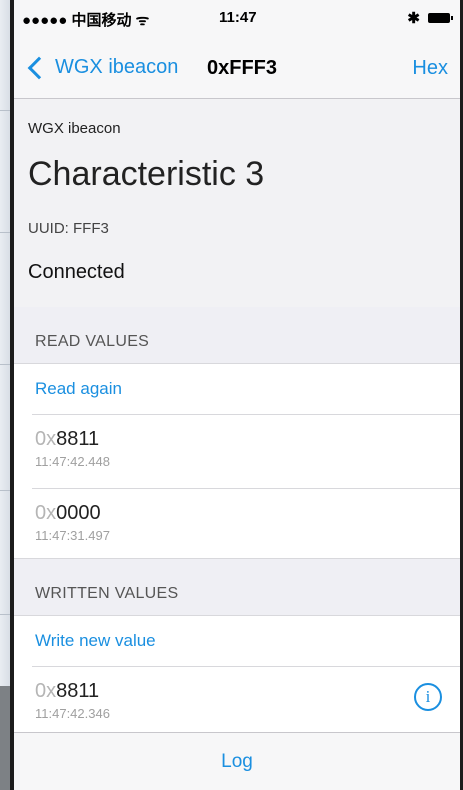 The width and height of the screenshot is (463, 790). What do you see at coordinates (95, 641) in the screenshot?
I see `write-new-value-button: Write new value` at bounding box center [95, 641].